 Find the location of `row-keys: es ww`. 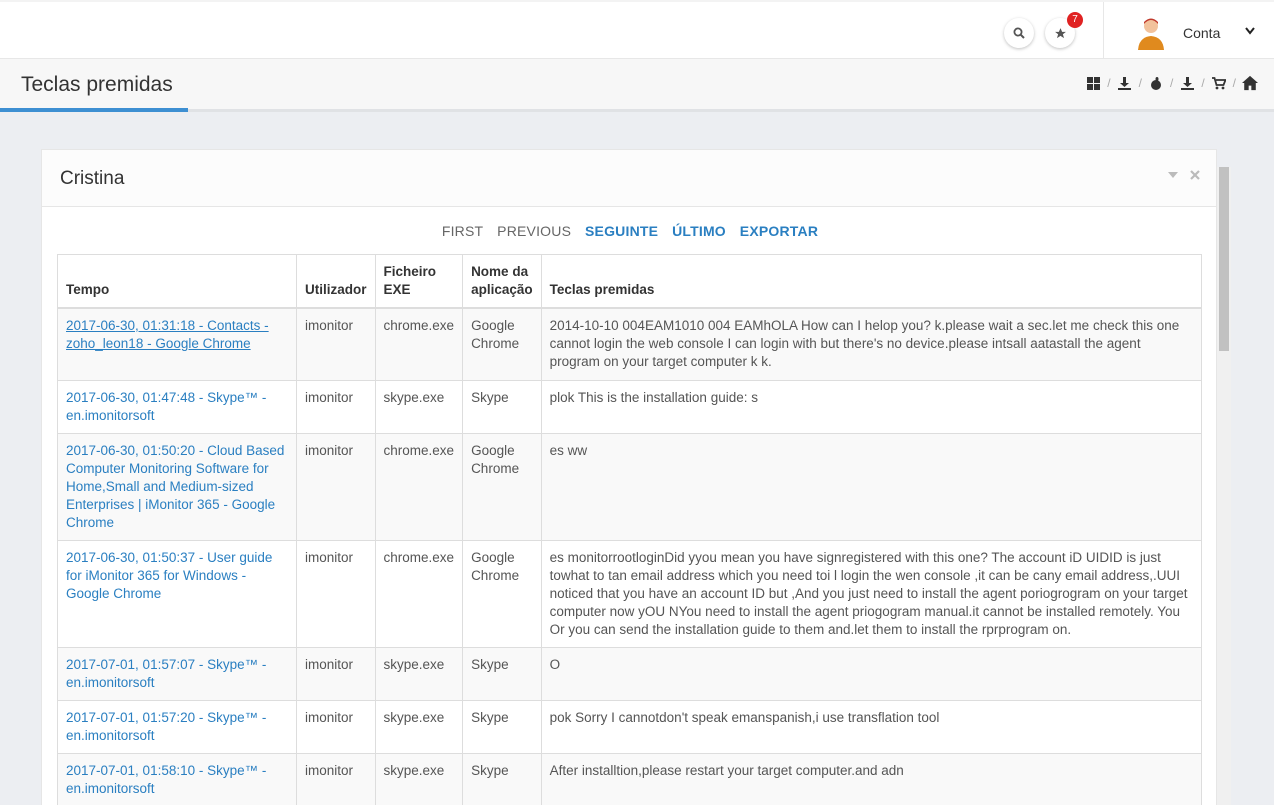

row-keys: es ww is located at coordinates (871, 486).